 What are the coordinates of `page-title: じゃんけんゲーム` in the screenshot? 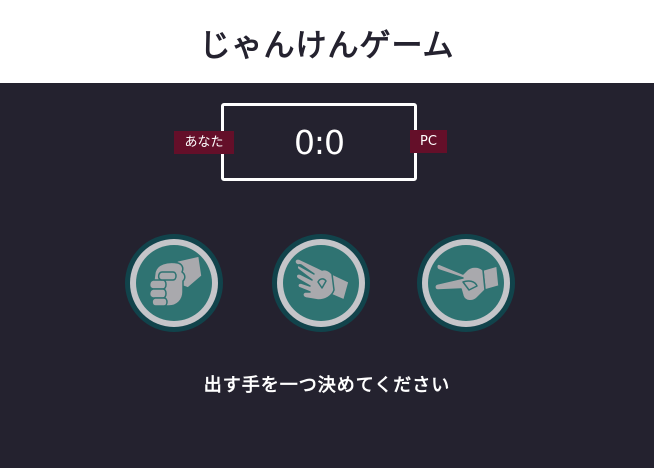 It's located at (327, 46).